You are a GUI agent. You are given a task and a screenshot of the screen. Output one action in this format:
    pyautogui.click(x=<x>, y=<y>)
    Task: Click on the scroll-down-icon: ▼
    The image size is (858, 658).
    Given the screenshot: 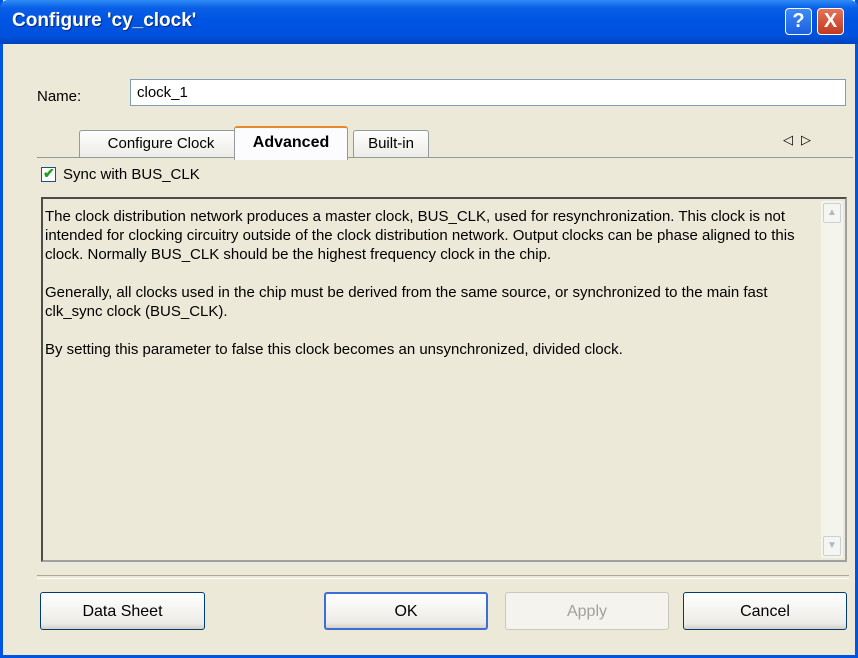 What is the action you would take?
    pyautogui.click(x=832, y=546)
    